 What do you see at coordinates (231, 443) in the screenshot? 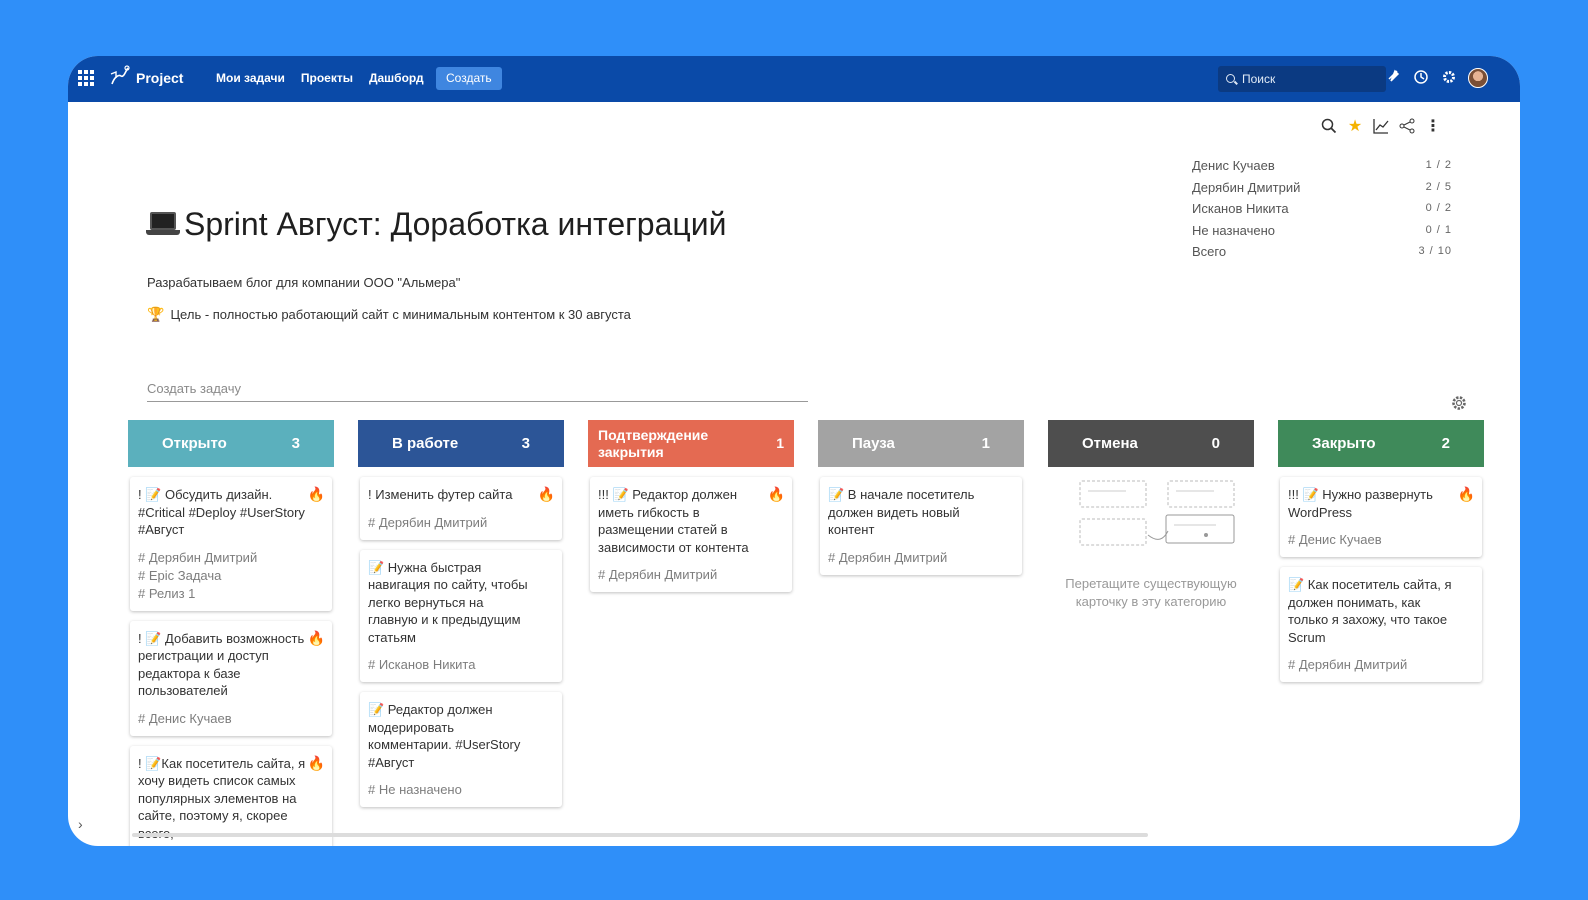
I see `column-header: Открыто 3` at bounding box center [231, 443].